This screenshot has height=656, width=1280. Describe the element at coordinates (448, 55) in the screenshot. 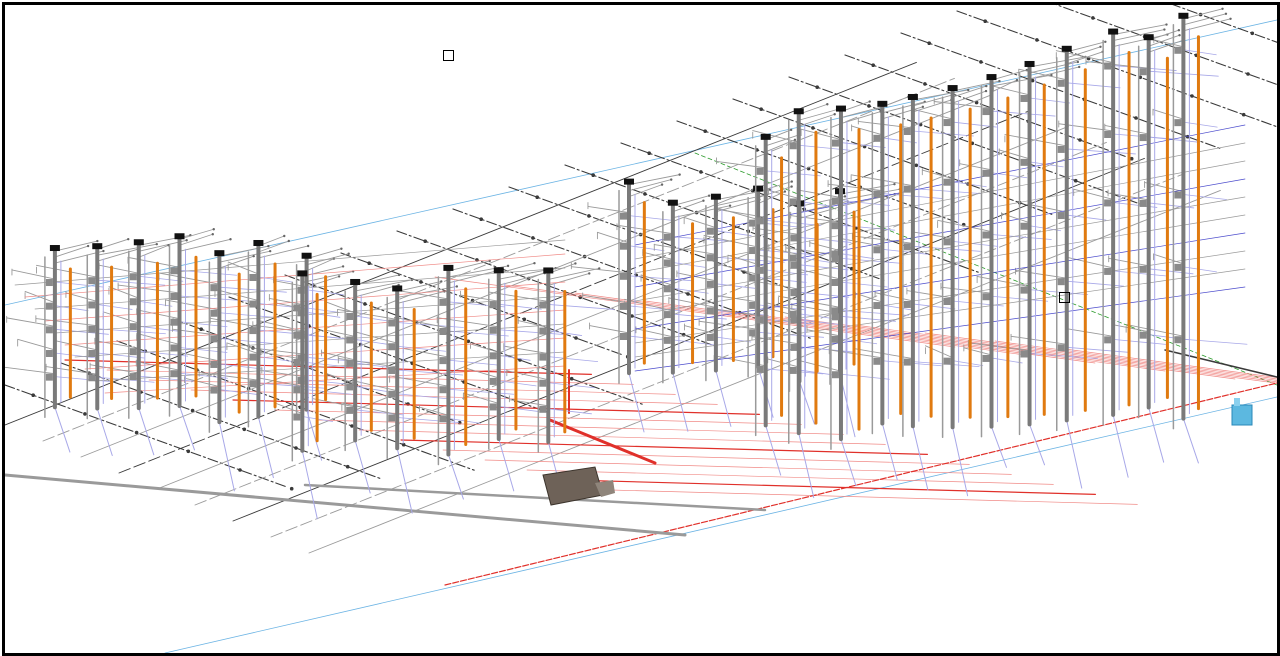

I see `view-cube-icon` at that location.